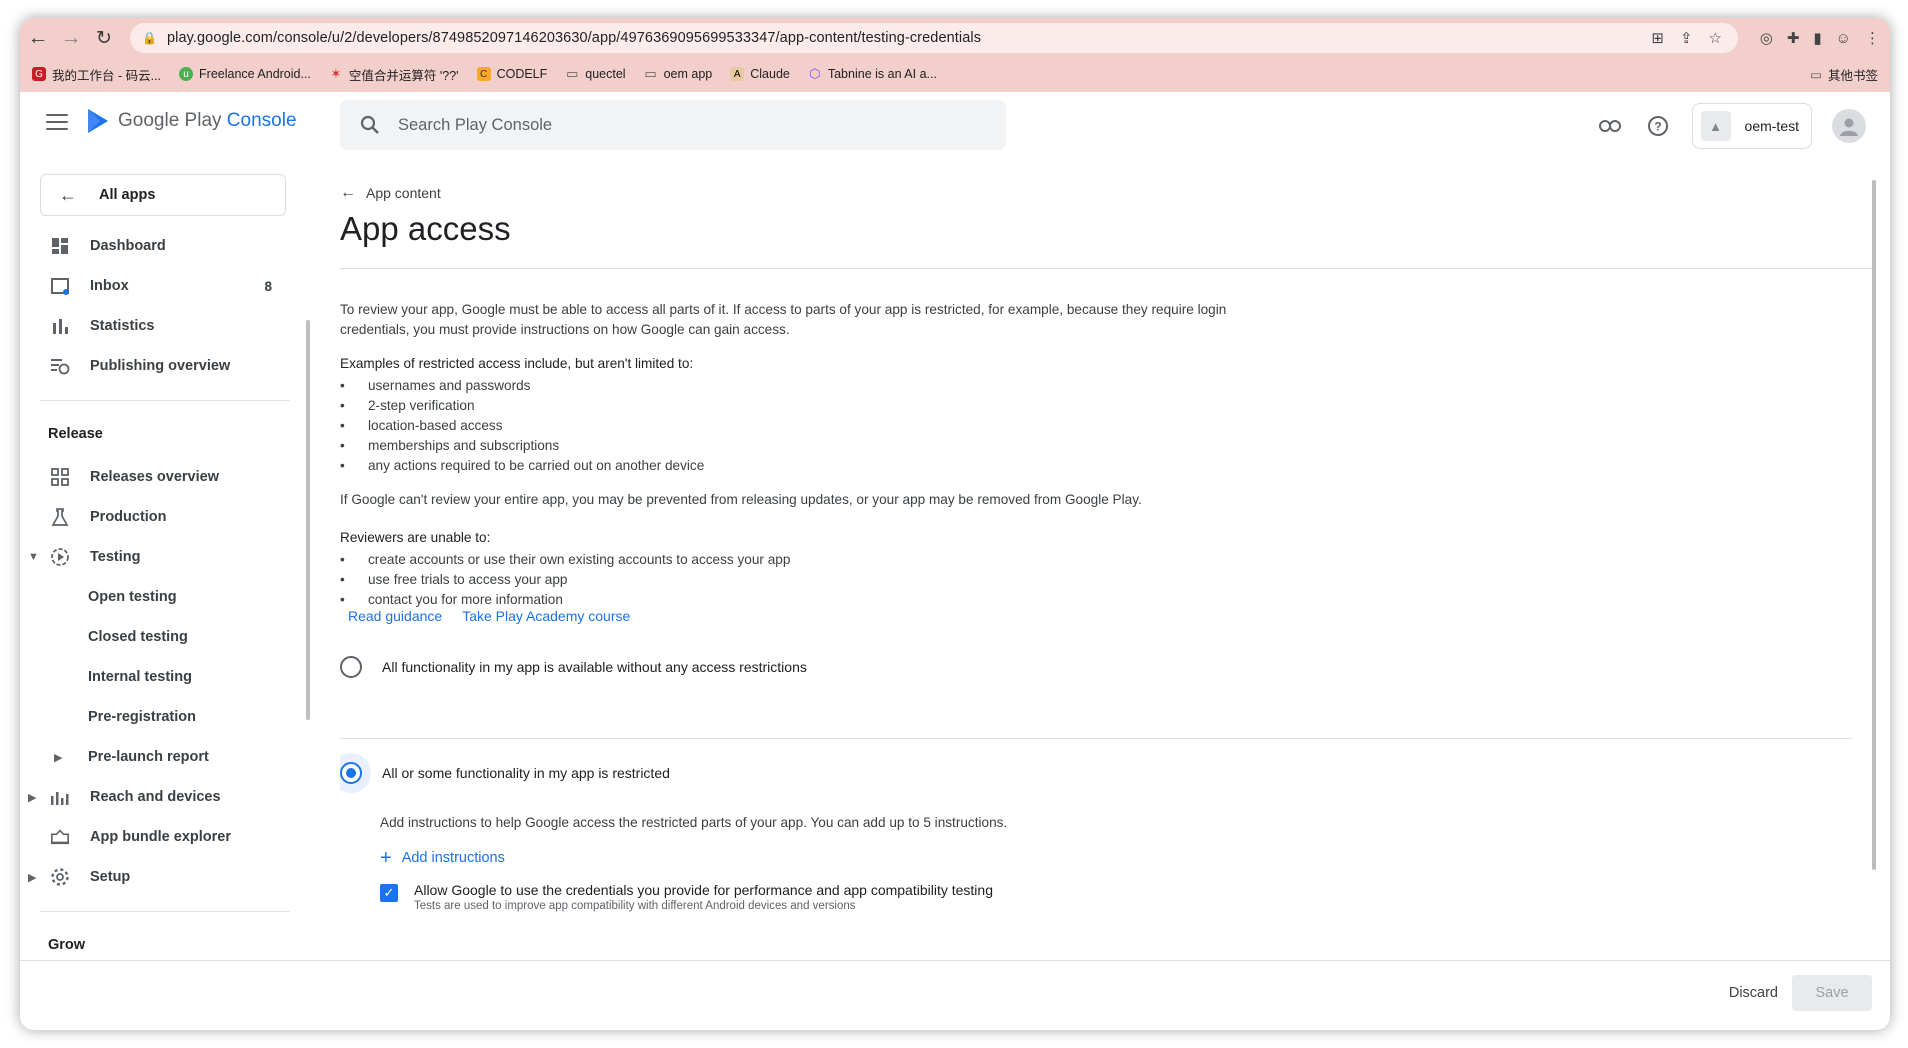 The height and width of the screenshot is (1048, 1908). Describe the element at coordinates (132, 597) in the screenshot. I see `sidebar-item-label: Open testing` at that location.